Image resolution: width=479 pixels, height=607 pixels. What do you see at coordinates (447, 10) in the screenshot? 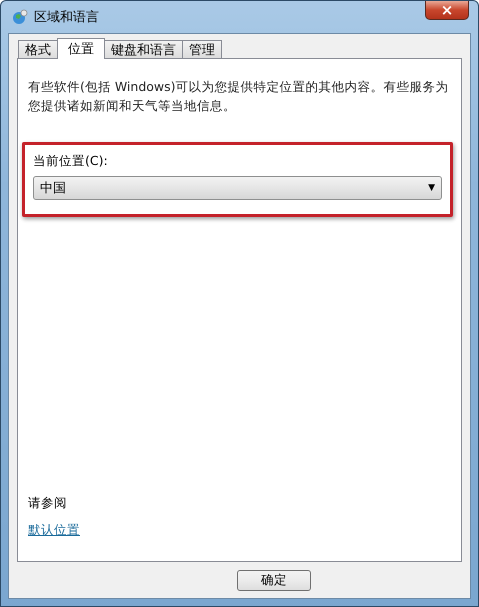
I see `close-button: ×` at bounding box center [447, 10].